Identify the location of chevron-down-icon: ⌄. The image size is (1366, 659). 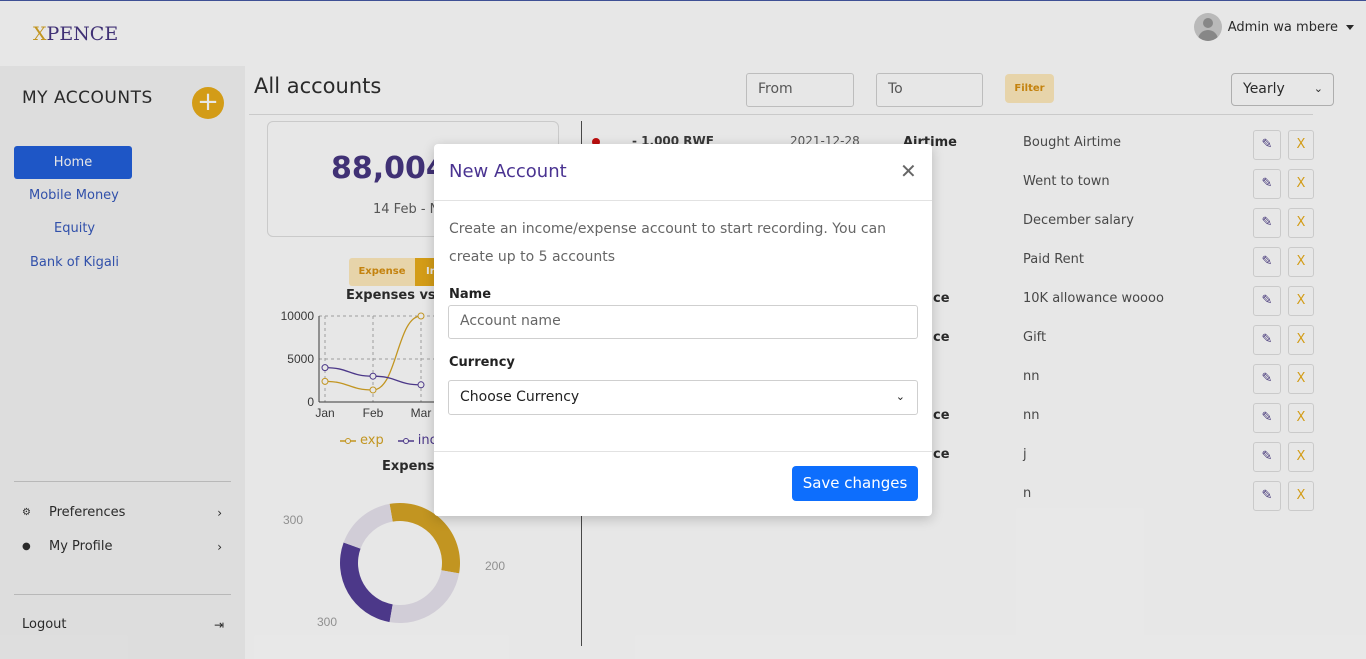
(900, 396).